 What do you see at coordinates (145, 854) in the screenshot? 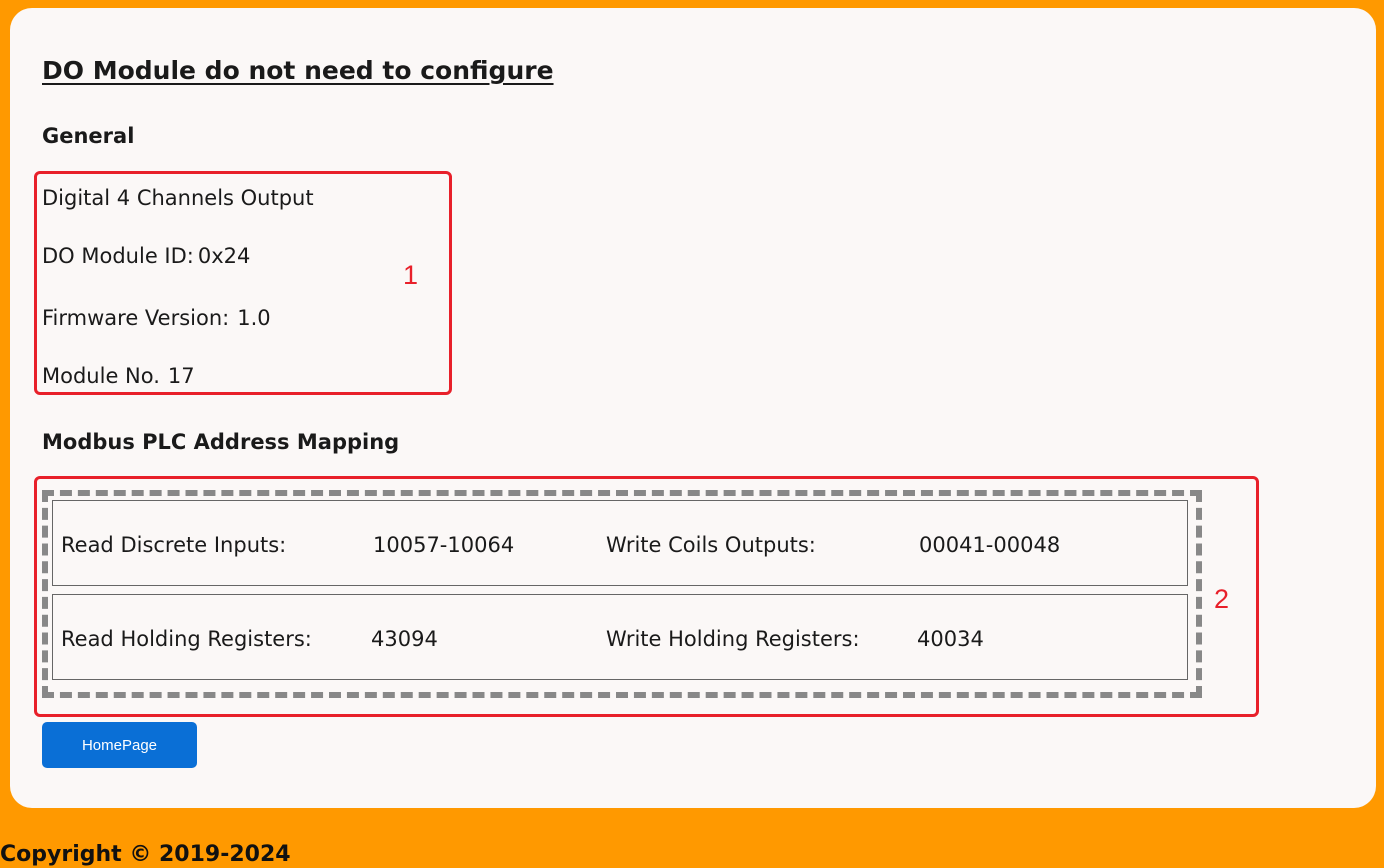
I see `copyright-footer: Copyright © 2019-2024` at bounding box center [145, 854].